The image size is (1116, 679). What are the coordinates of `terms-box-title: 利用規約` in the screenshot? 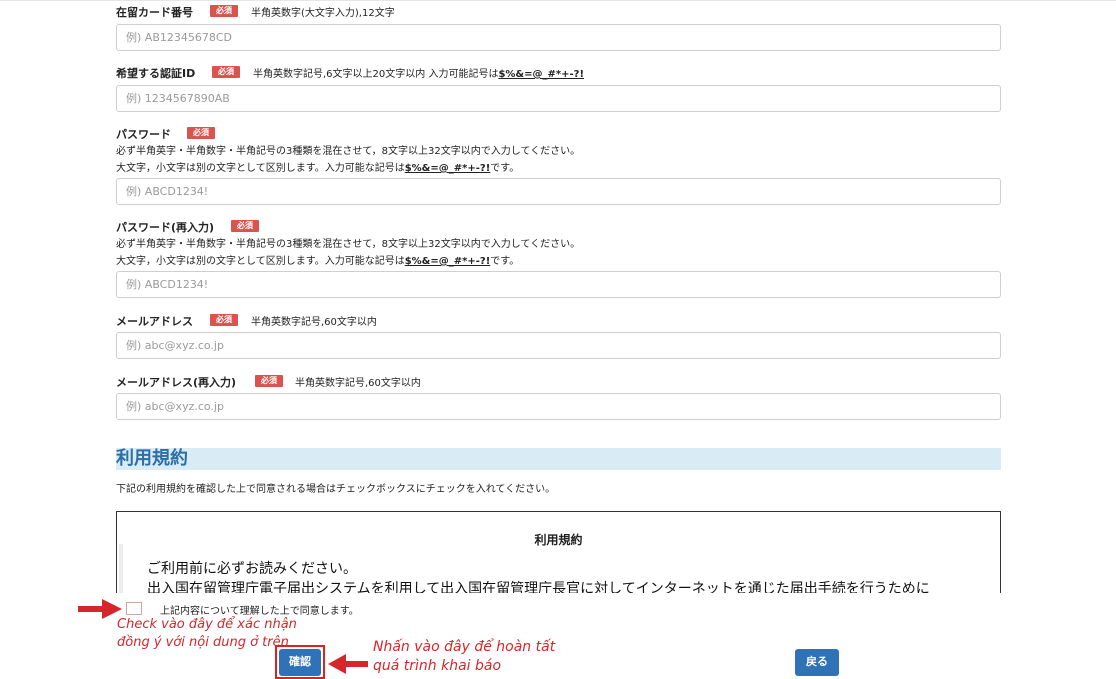 It's located at (558, 540).